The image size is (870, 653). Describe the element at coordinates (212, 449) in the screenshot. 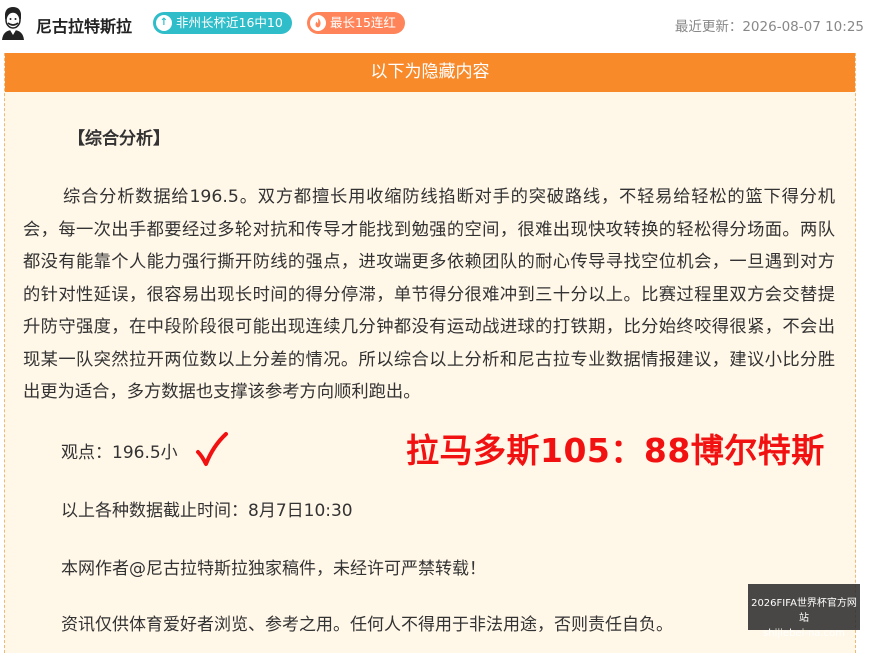

I see `checkmark-icon` at that location.